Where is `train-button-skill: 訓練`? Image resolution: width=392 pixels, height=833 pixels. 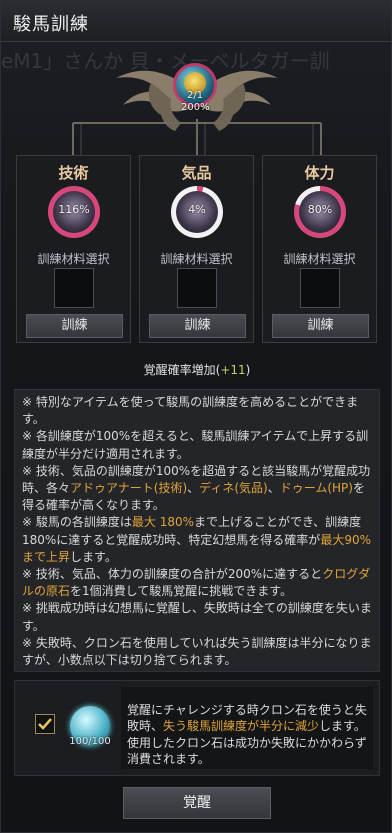 train-button-skill: 訓練 is located at coordinates (74, 326).